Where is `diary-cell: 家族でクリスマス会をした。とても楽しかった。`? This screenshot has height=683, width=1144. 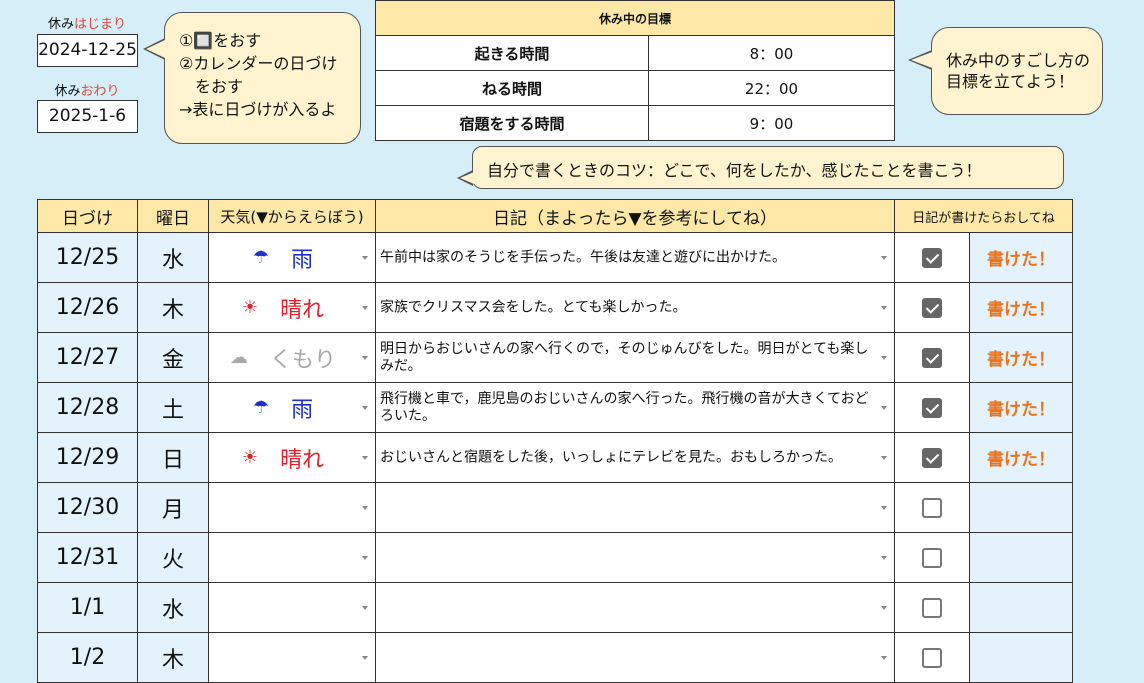 diary-cell: 家族でクリスマス会をした。とても楽しかった。 is located at coordinates (635, 307).